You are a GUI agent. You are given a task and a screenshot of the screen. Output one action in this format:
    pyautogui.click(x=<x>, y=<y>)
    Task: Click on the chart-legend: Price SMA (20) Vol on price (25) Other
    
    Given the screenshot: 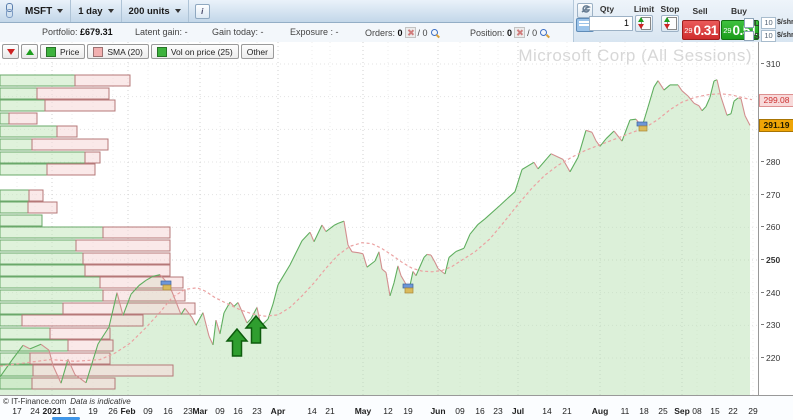 What is the action you would take?
    pyautogui.click(x=138, y=51)
    